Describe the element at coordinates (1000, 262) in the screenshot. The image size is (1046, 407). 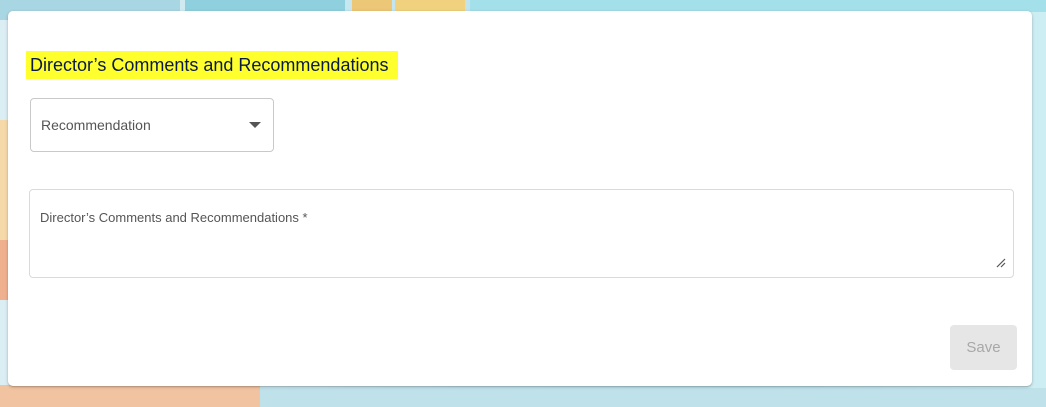
I see `resize-handle-icon` at that location.